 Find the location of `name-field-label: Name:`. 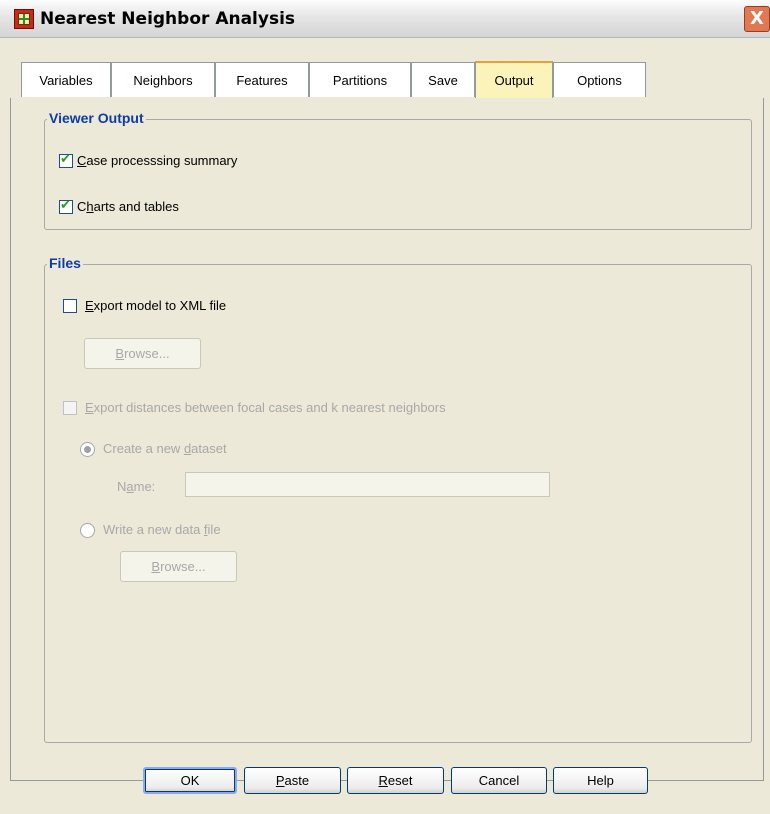

name-field-label: Name: is located at coordinates (136, 486).